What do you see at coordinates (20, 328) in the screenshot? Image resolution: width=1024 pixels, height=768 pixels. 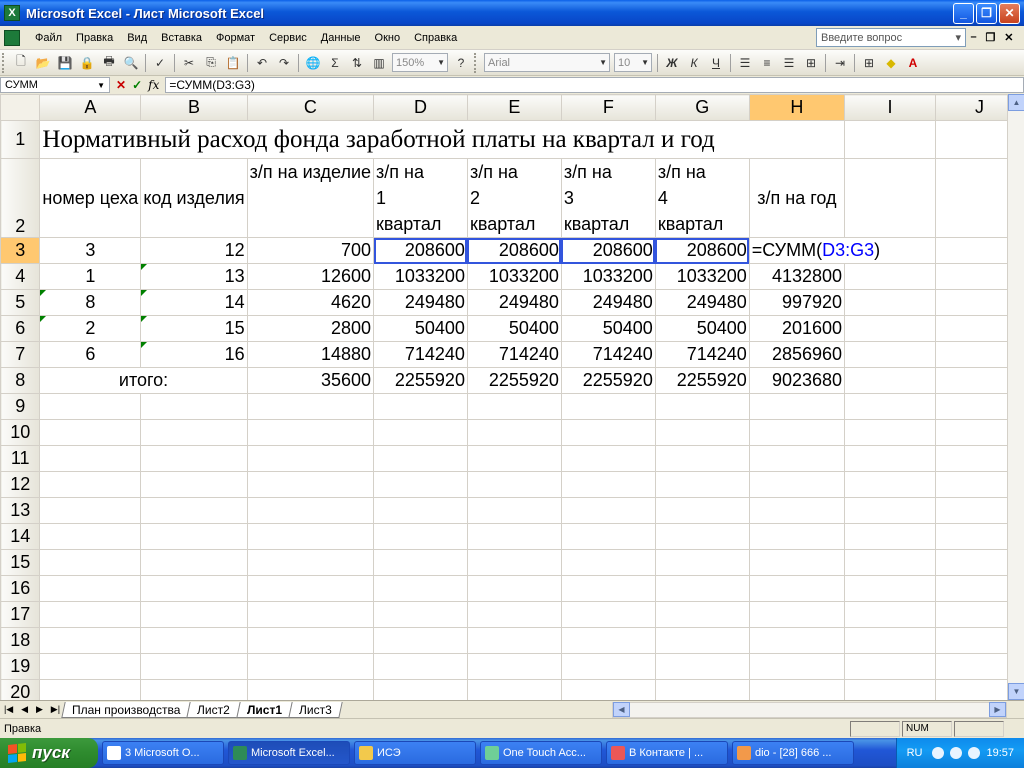 I see `row-header-6: 6` at bounding box center [20, 328].